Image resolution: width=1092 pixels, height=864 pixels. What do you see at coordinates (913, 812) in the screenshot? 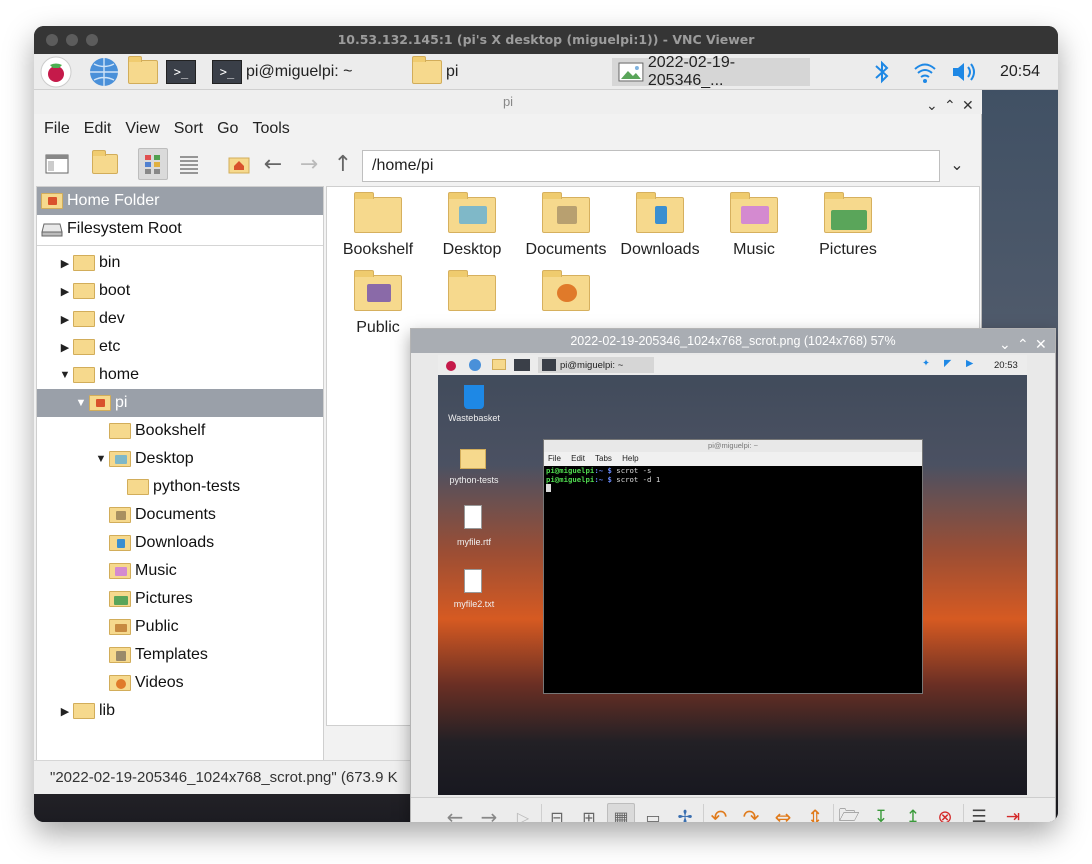
I see `save-as-button: ↥` at bounding box center [913, 812].